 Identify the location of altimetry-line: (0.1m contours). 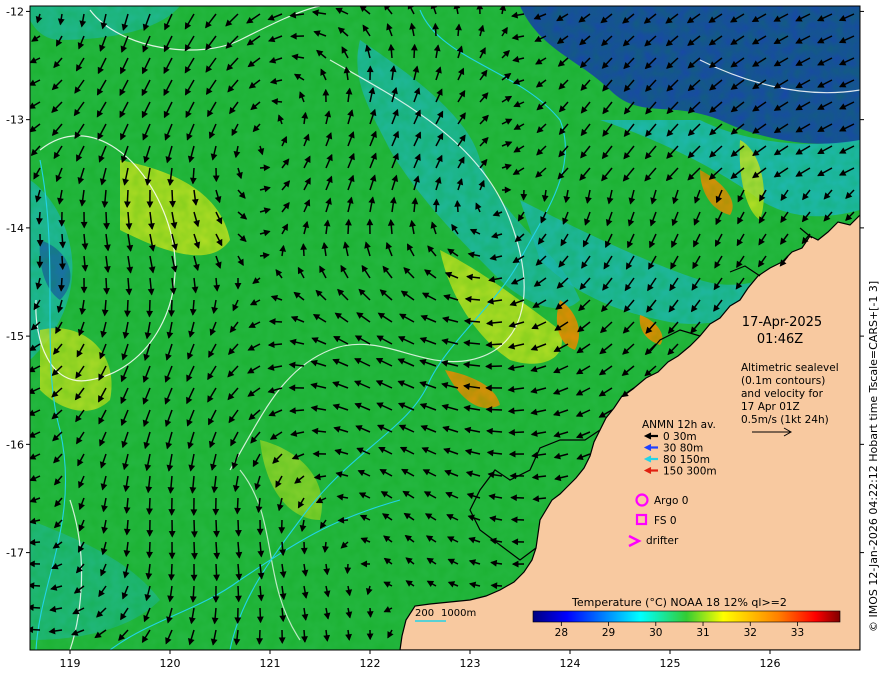
(783, 381).